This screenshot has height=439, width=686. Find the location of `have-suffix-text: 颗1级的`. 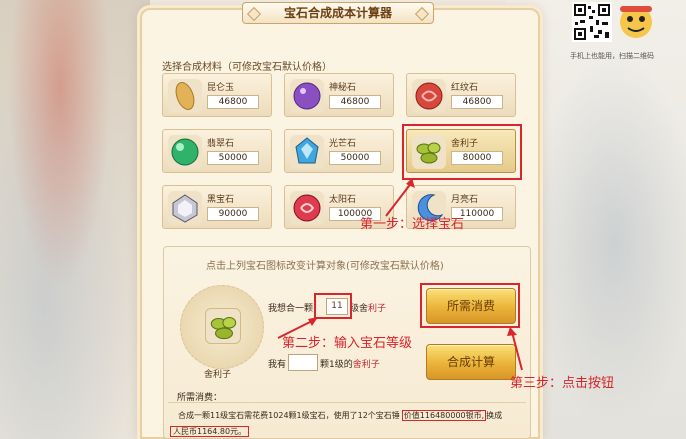

have-suffix-text: 颗1级的 is located at coordinates (336, 365).